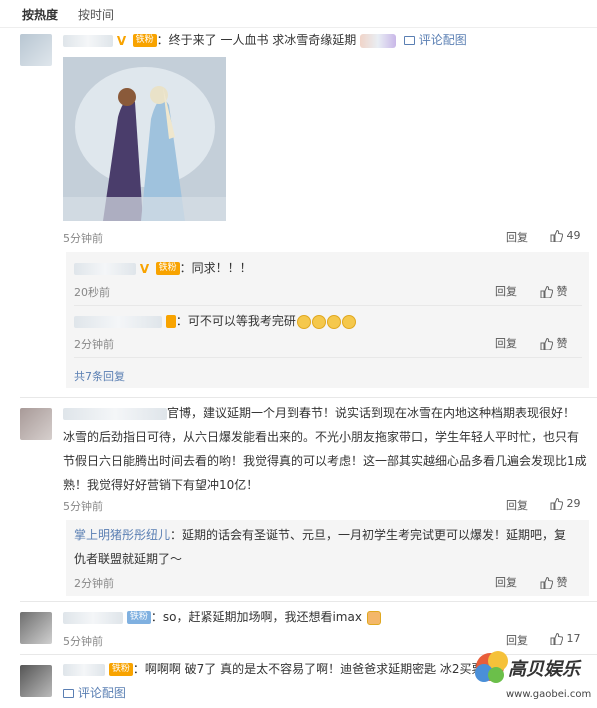 Image resolution: width=597 pixels, height=708 pixels. I want to click on comment-picture-row: 评论配图, so click(94, 693).